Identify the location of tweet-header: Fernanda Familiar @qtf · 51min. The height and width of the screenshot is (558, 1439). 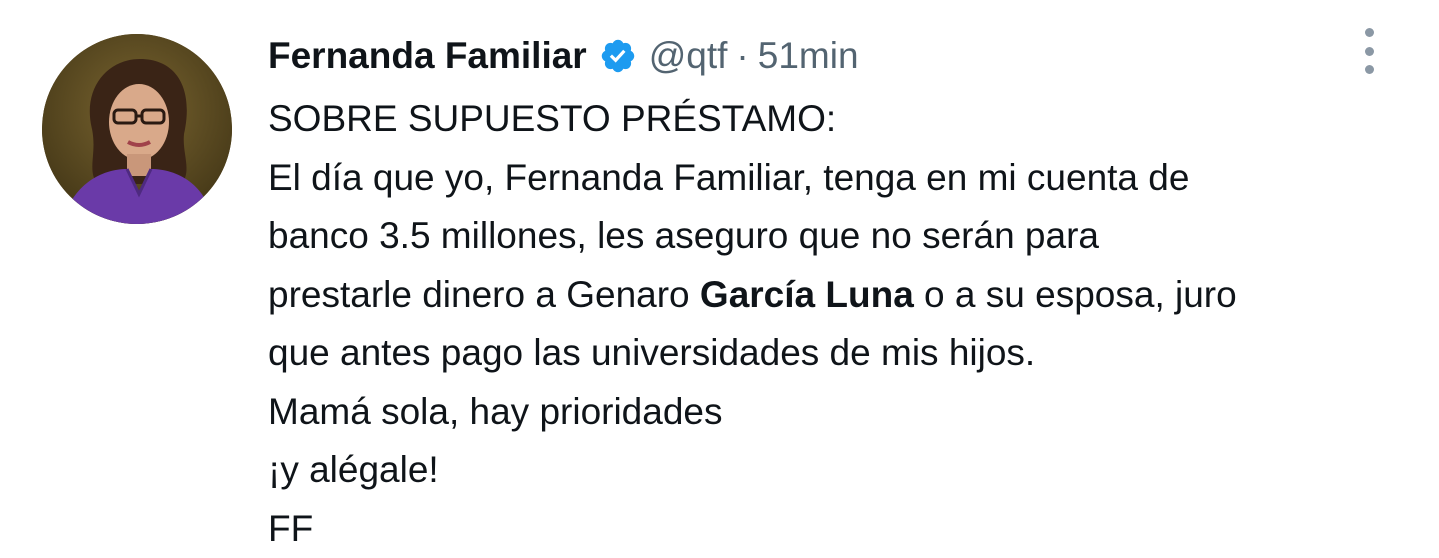
(563, 56).